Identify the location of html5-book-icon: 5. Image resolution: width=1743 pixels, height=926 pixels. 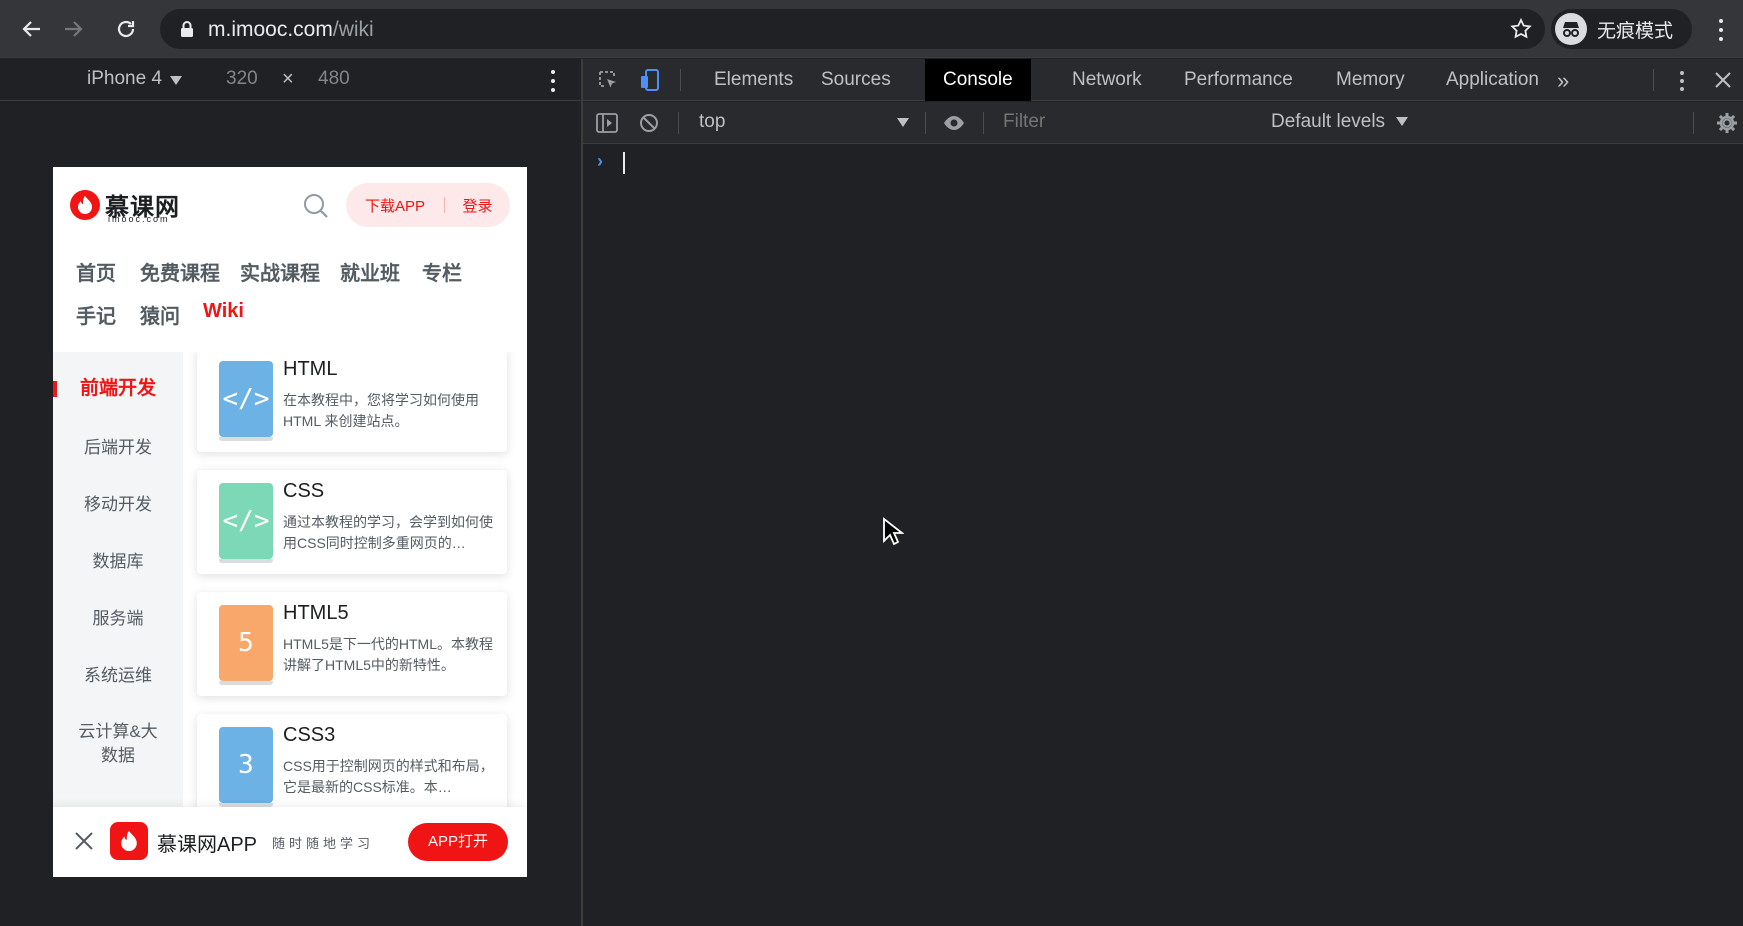
(246, 645).